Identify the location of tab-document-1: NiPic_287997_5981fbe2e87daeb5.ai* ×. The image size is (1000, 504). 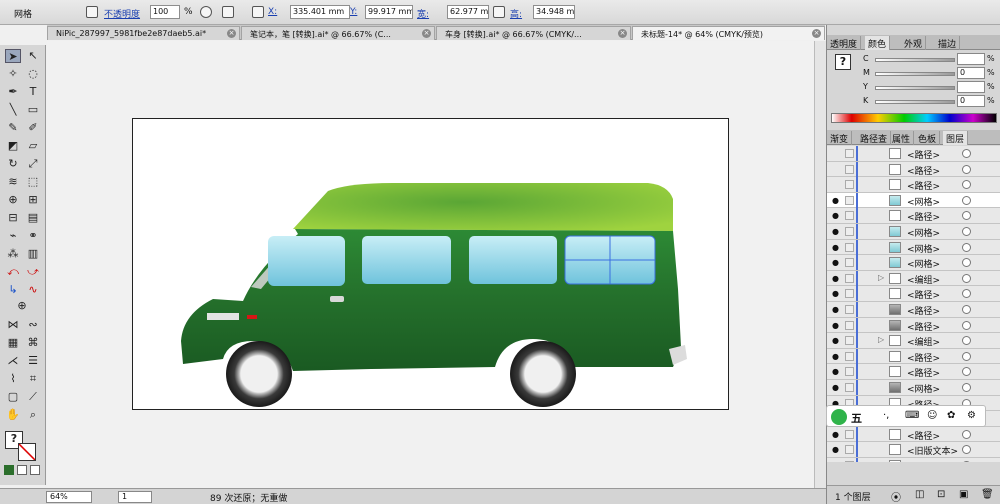
(143, 33).